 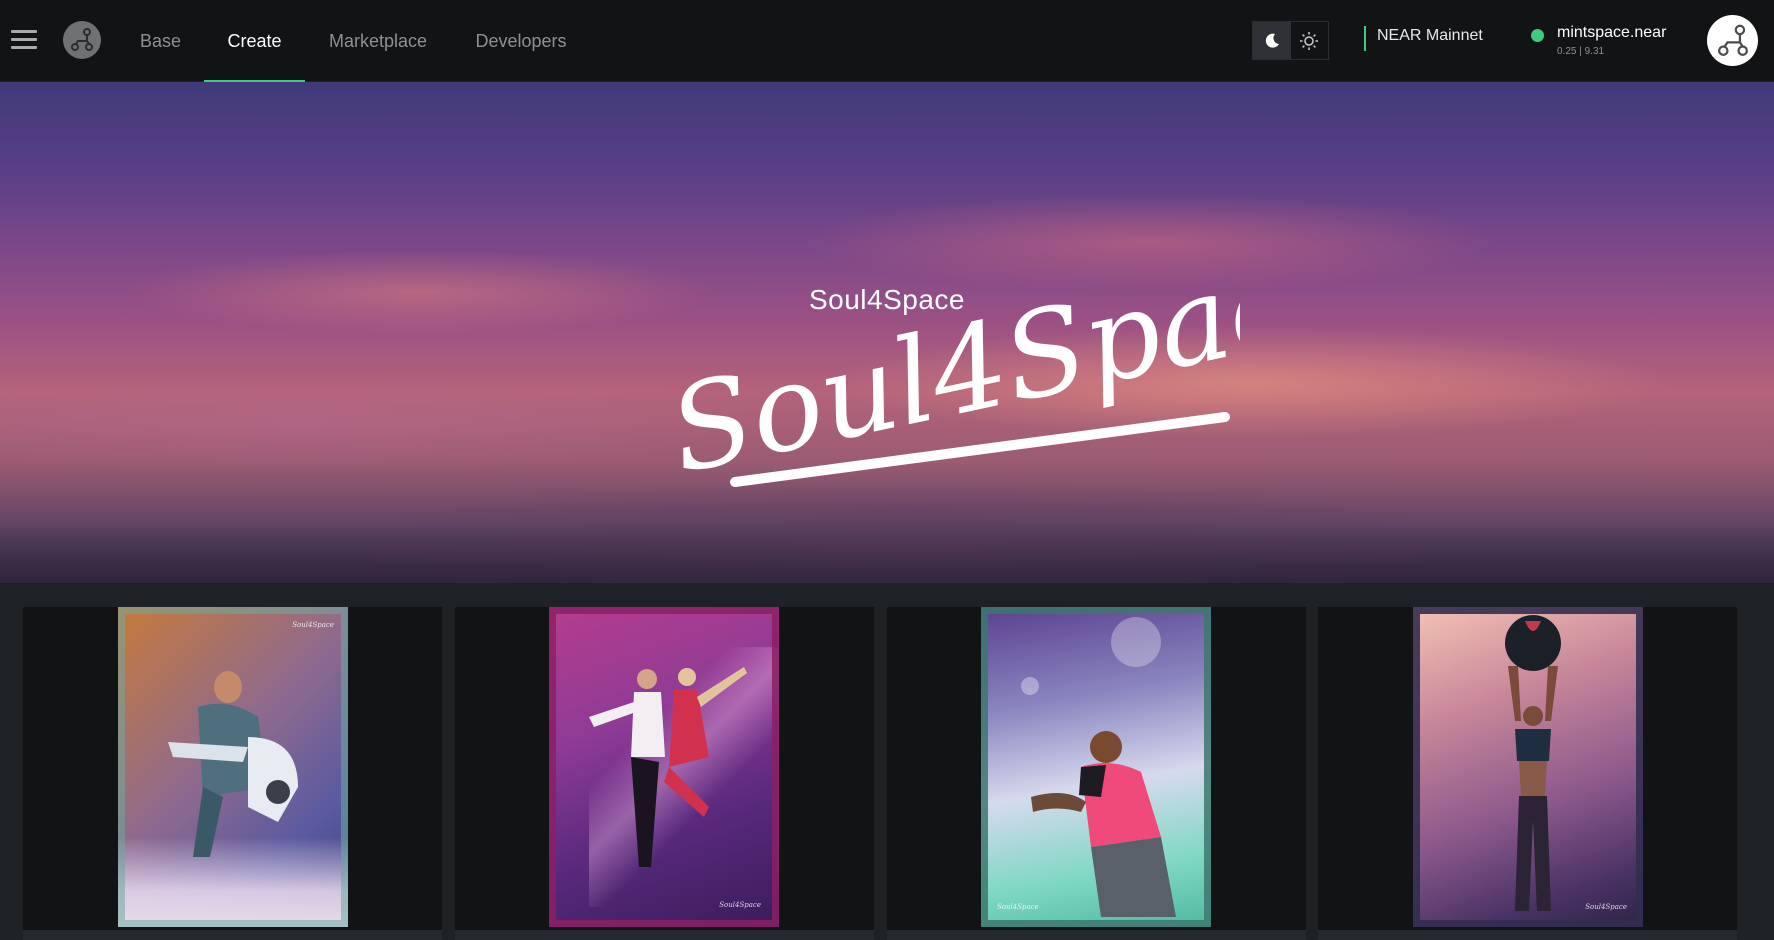 I want to click on hamburger-icon, so click(x=24, y=40).